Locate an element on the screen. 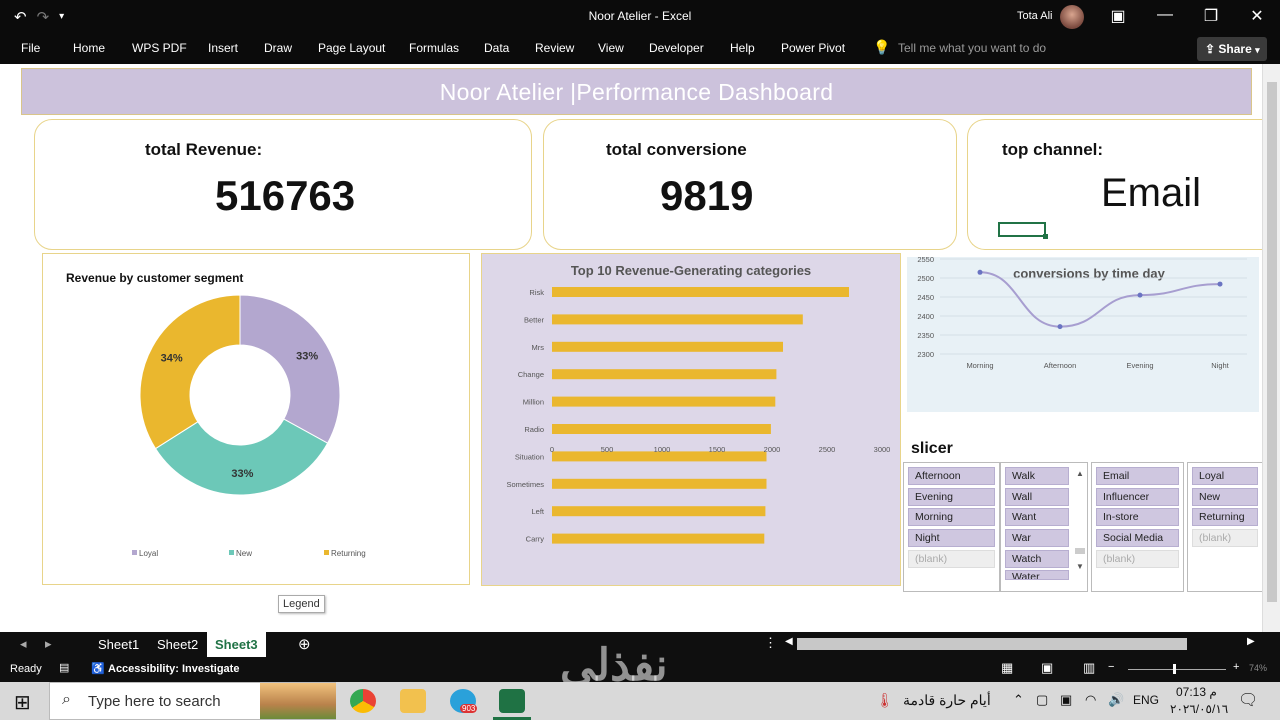 This screenshot has height=720, width=1280. tab-insert: Insert is located at coordinates (223, 48).